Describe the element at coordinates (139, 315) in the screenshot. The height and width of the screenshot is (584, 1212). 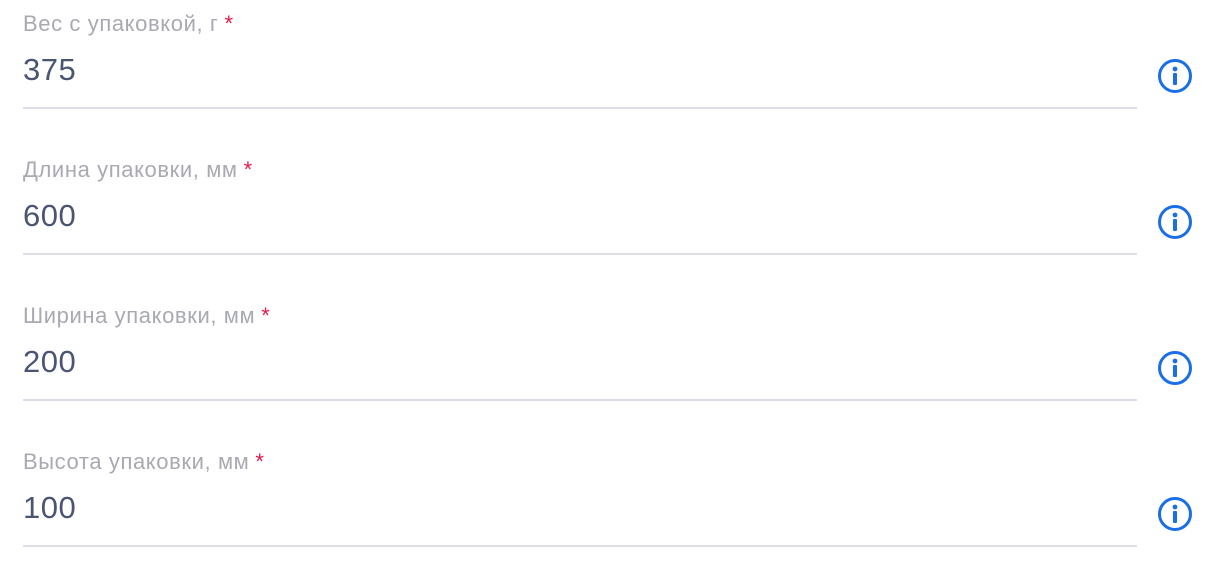
I see `label-text: Ширина упаковки, мм` at that location.